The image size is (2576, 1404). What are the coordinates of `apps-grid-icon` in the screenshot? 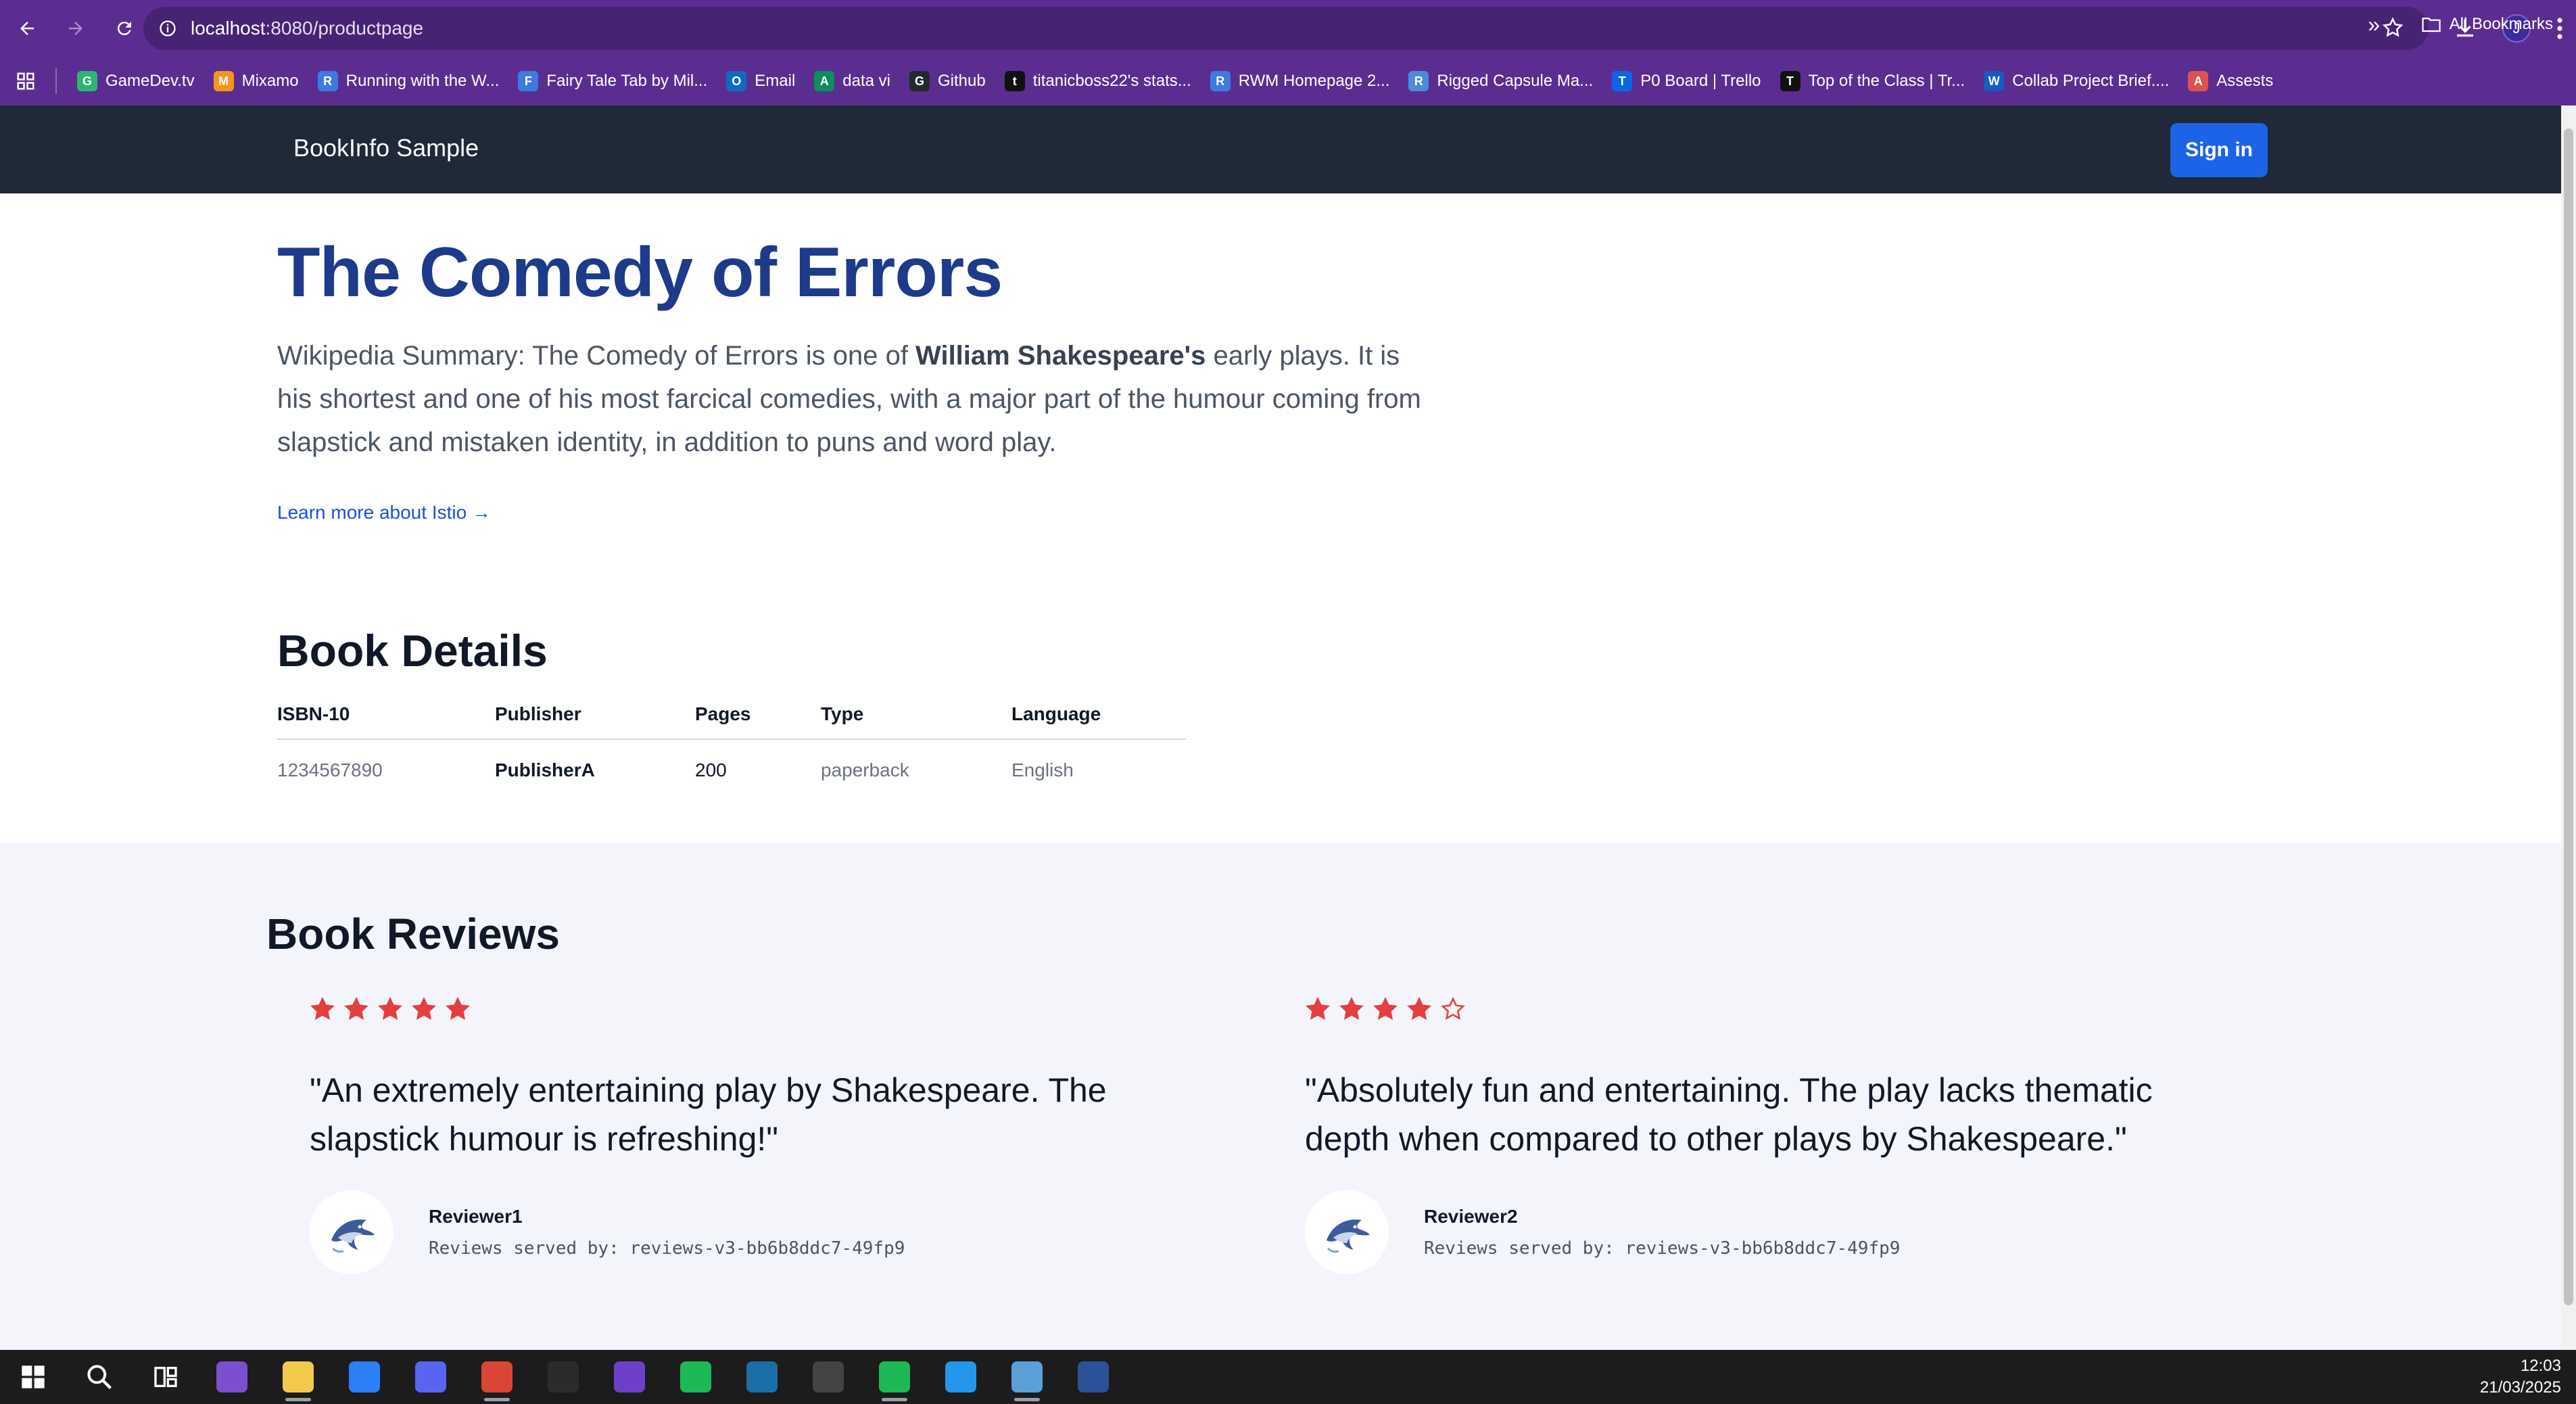 It's located at (26, 81).